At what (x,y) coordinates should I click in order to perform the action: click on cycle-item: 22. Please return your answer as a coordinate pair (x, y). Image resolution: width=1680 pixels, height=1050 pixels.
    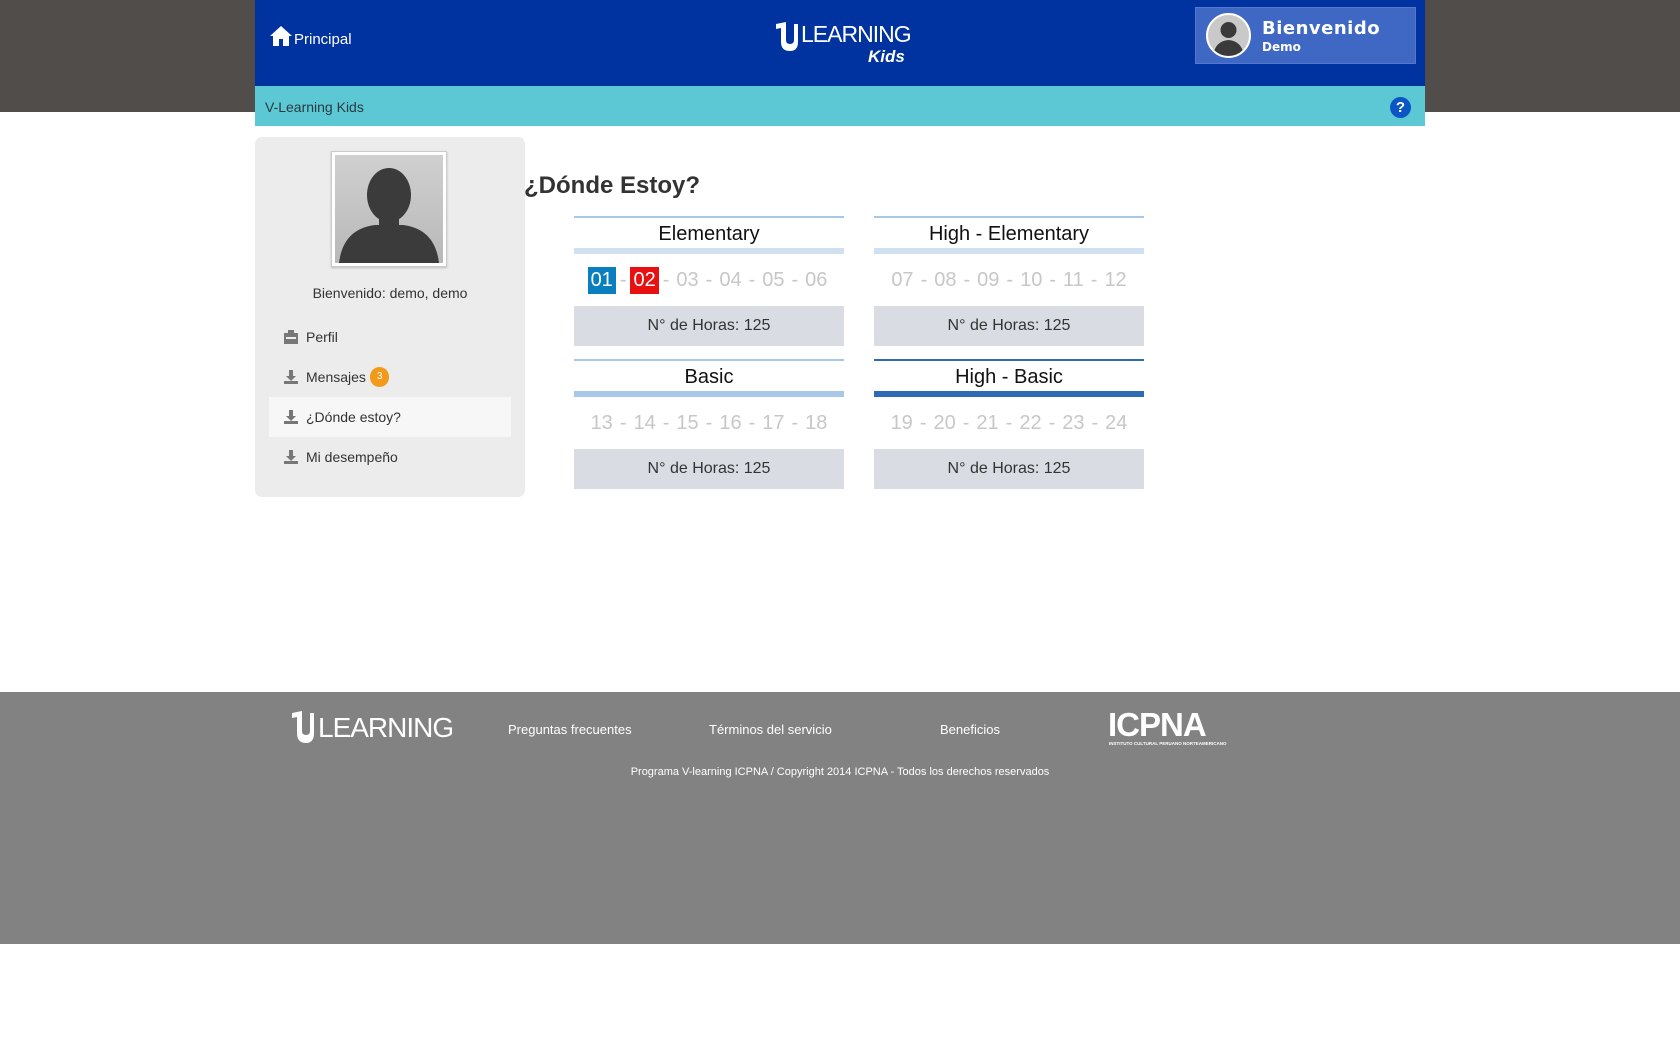
    Looking at the image, I should click on (1030, 422).